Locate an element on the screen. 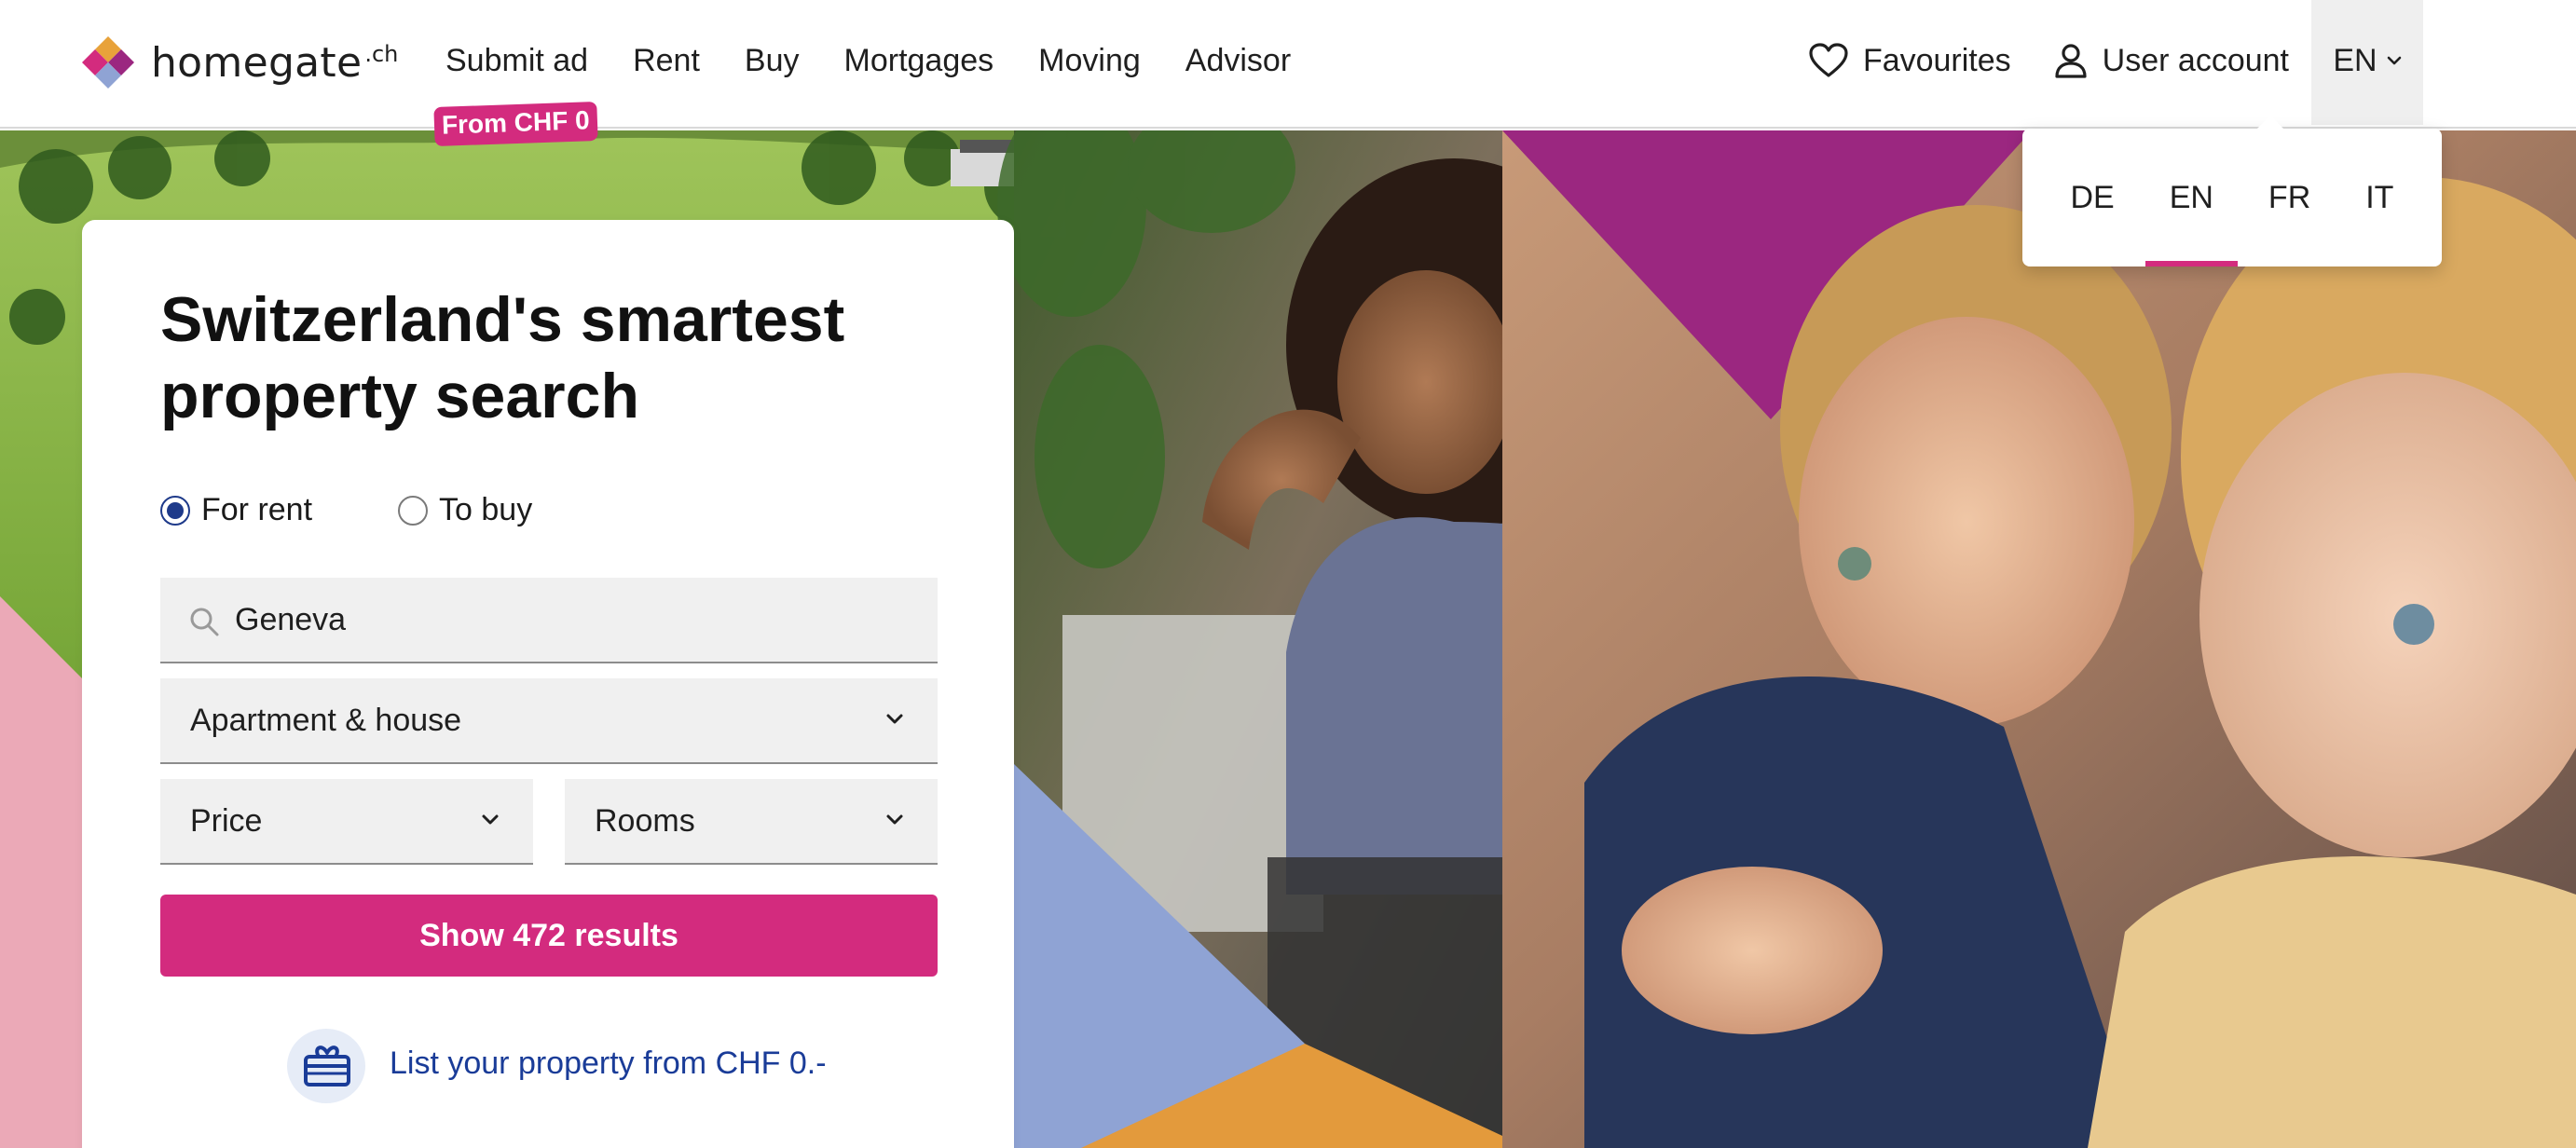  user-account-label: User account is located at coordinates (2195, 60).